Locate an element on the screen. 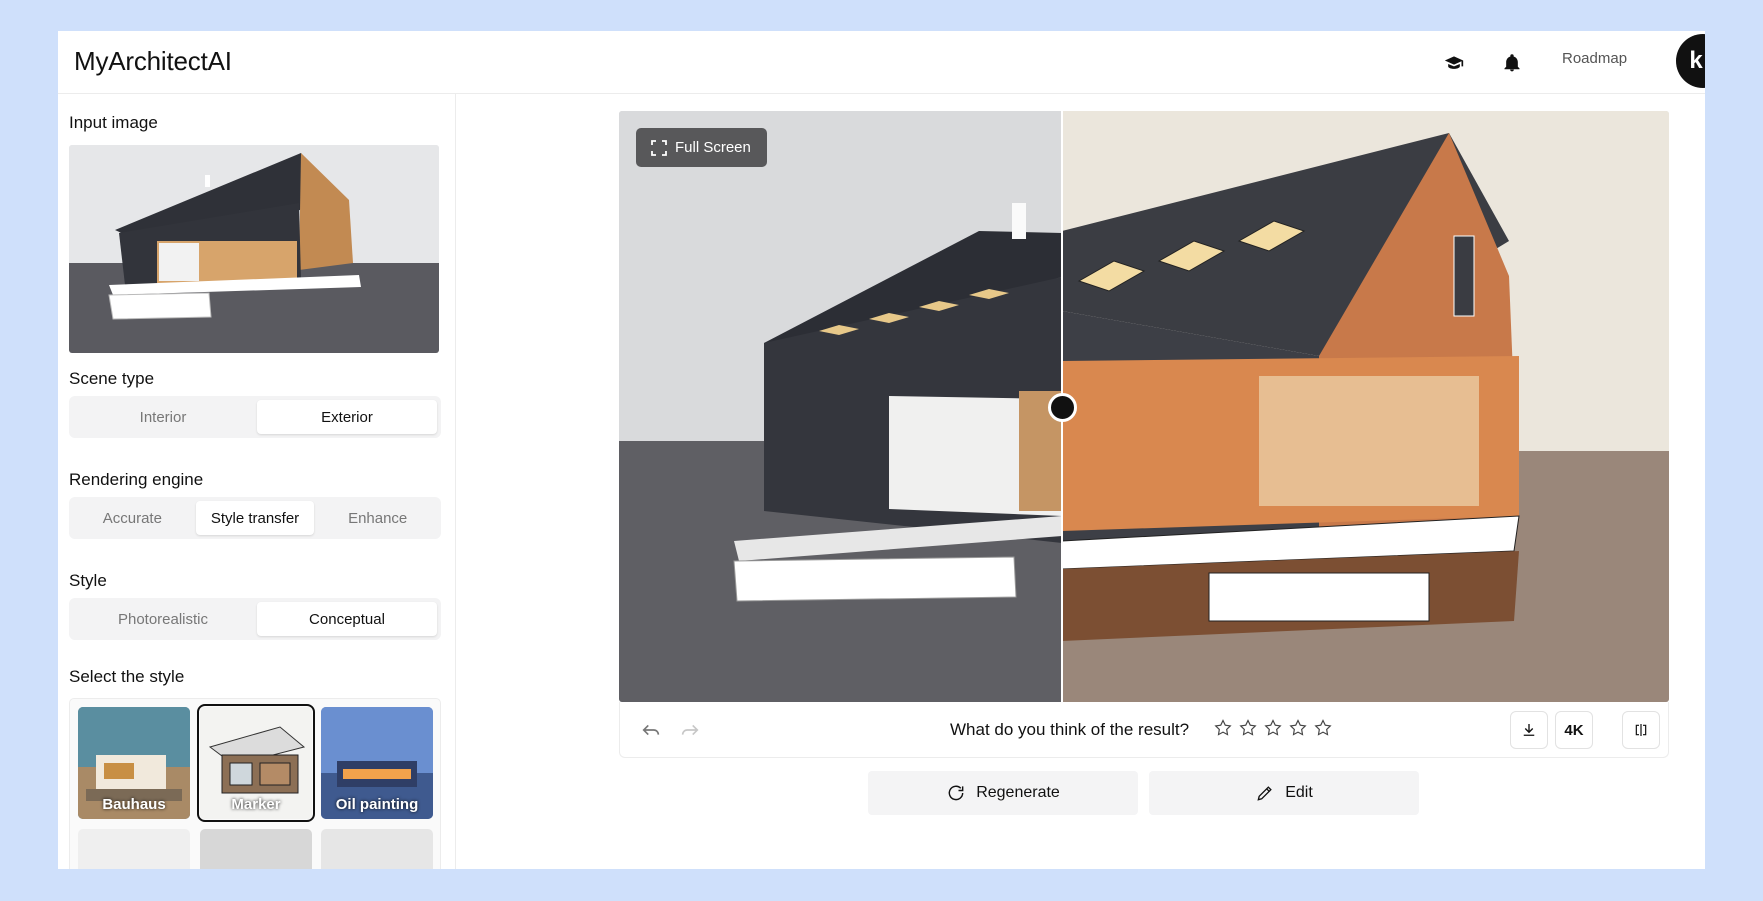 Image resolution: width=1763 pixels, height=901 pixels. download-button is located at coordinates (1529, 730).